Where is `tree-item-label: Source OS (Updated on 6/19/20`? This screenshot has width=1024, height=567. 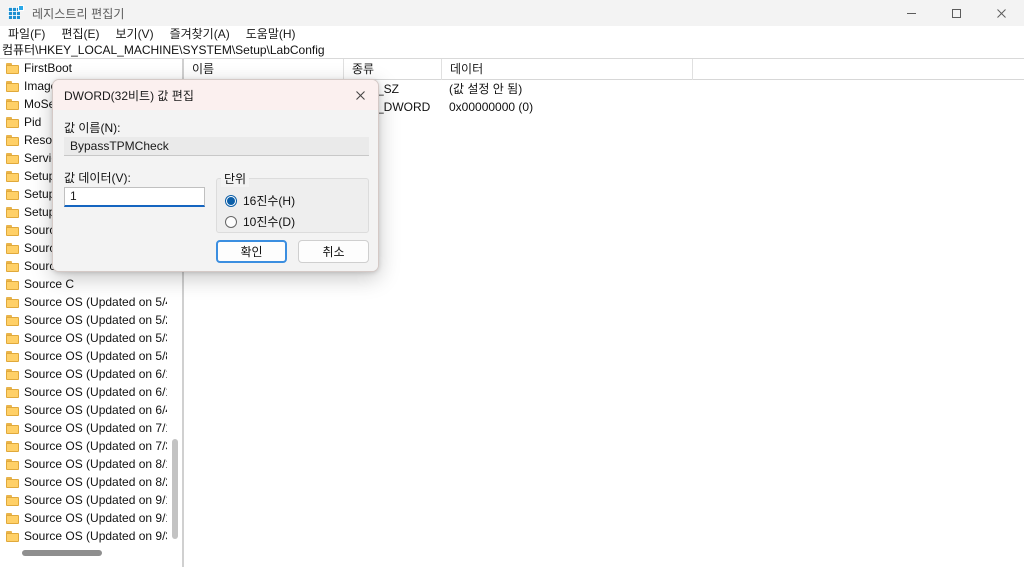
tree-item-label: Source OS (Updated on 6/19/20 is located at coordinates (95, 392).